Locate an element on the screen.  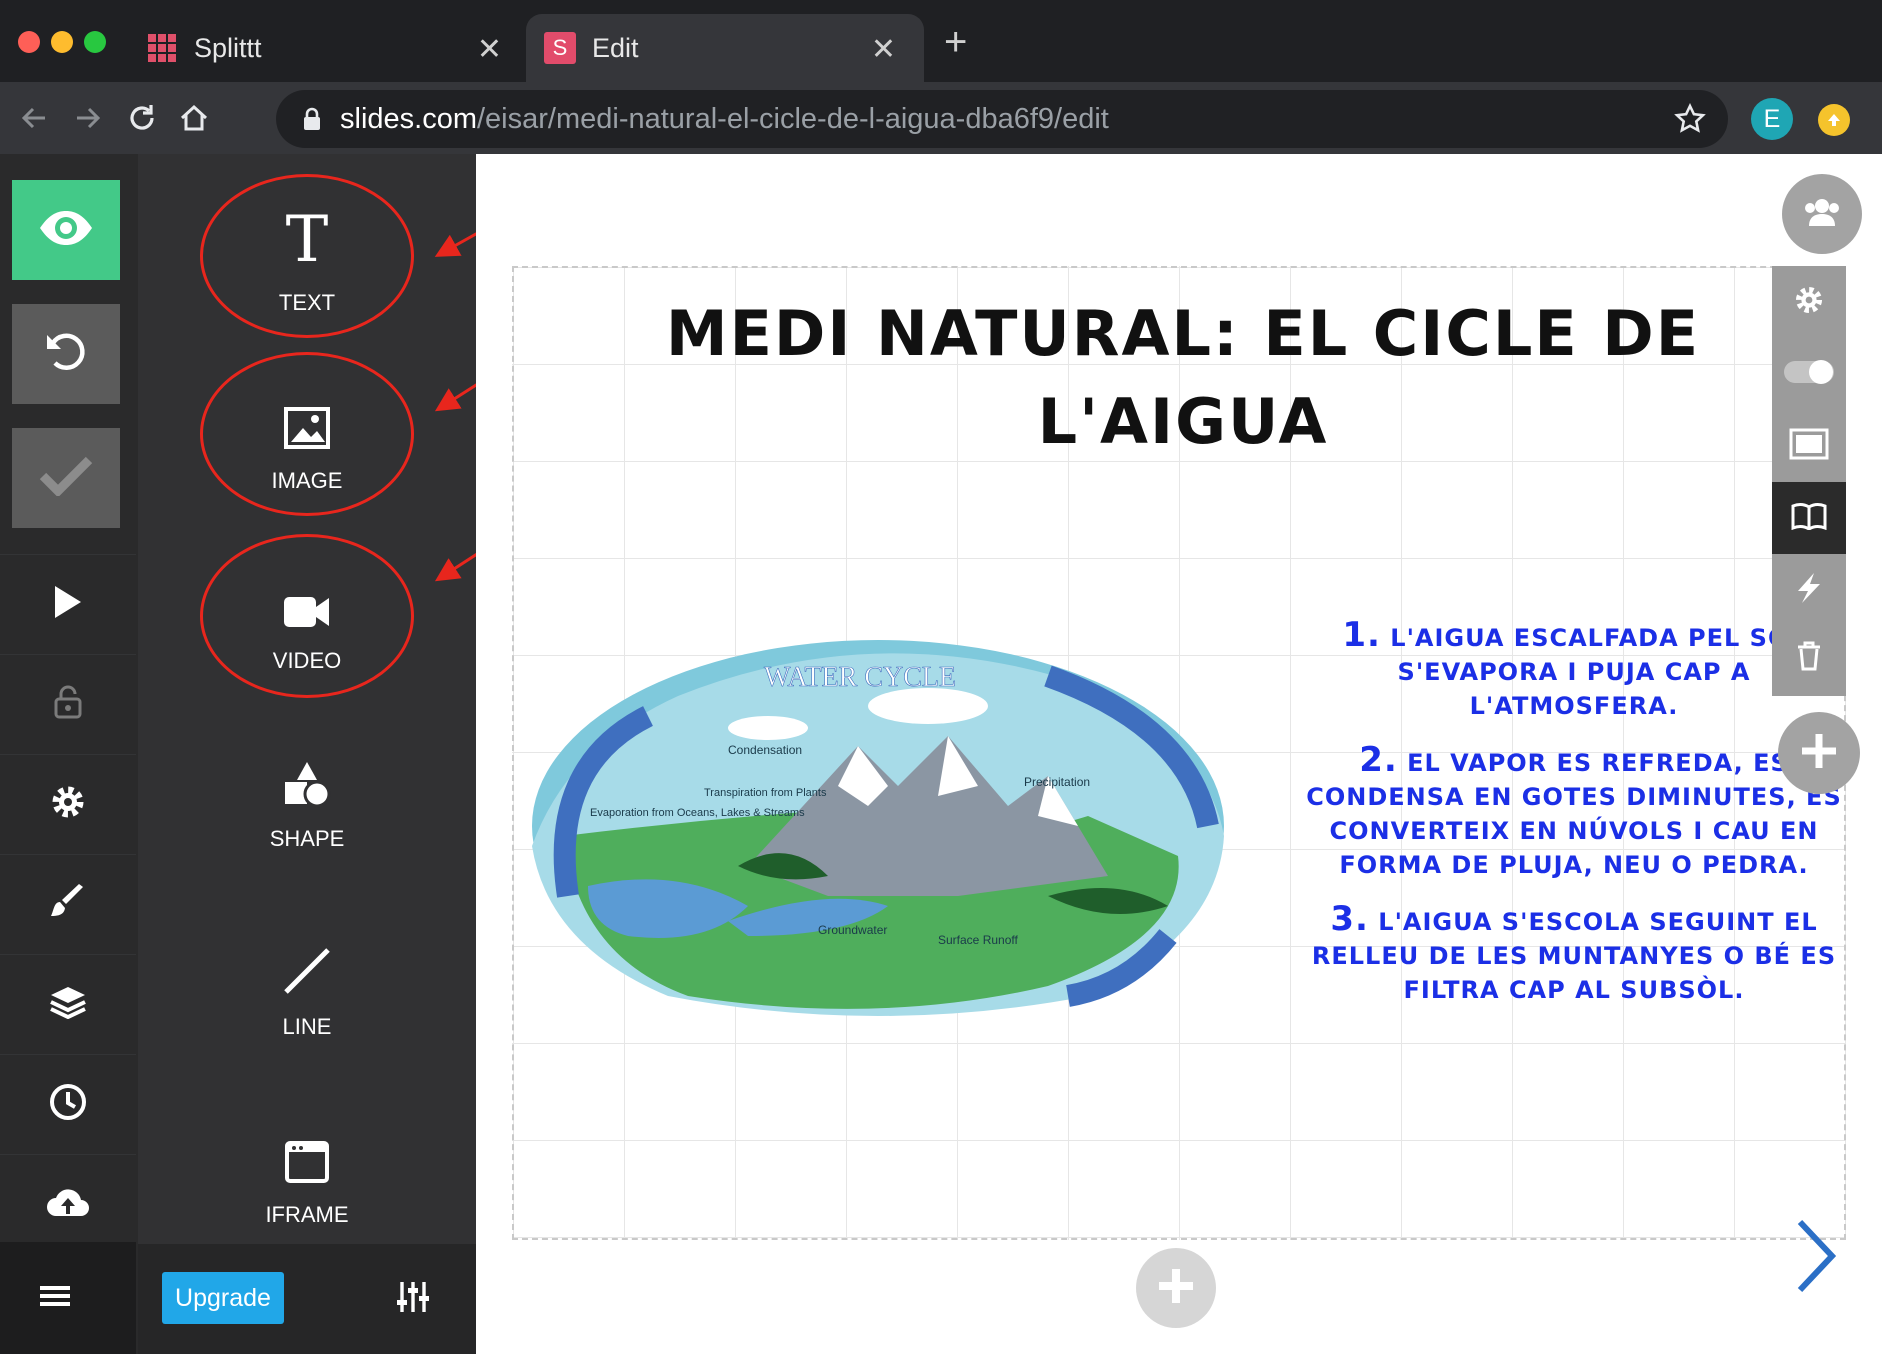
next-slide-button is located at coordinates (1816, 1258).